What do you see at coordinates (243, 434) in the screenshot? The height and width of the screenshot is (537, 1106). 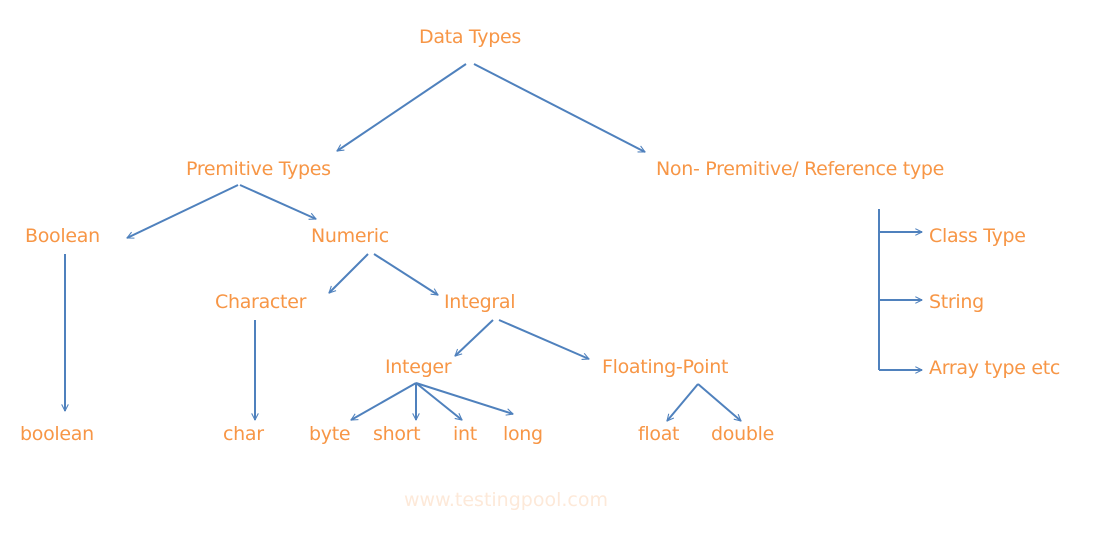 I see `node-char: char` at bounding box center [243, 434].